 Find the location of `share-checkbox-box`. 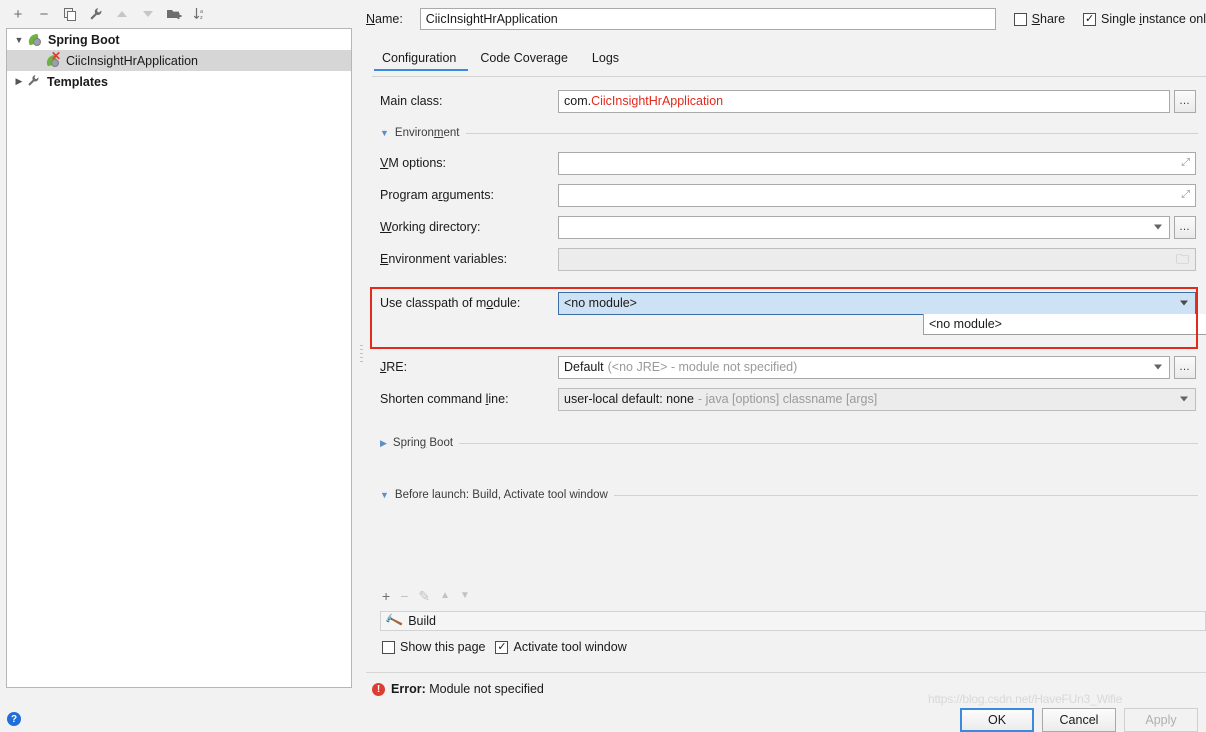

share-checkbox-box is located at coordinates (1020, 19).